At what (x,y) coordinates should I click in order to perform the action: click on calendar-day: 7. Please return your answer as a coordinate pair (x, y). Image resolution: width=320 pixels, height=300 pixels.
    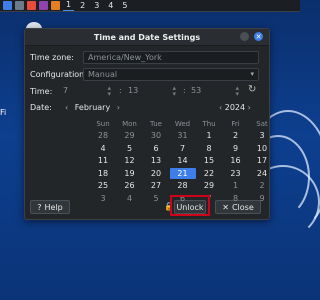
    Looking at the image, I should click on (183, 148).